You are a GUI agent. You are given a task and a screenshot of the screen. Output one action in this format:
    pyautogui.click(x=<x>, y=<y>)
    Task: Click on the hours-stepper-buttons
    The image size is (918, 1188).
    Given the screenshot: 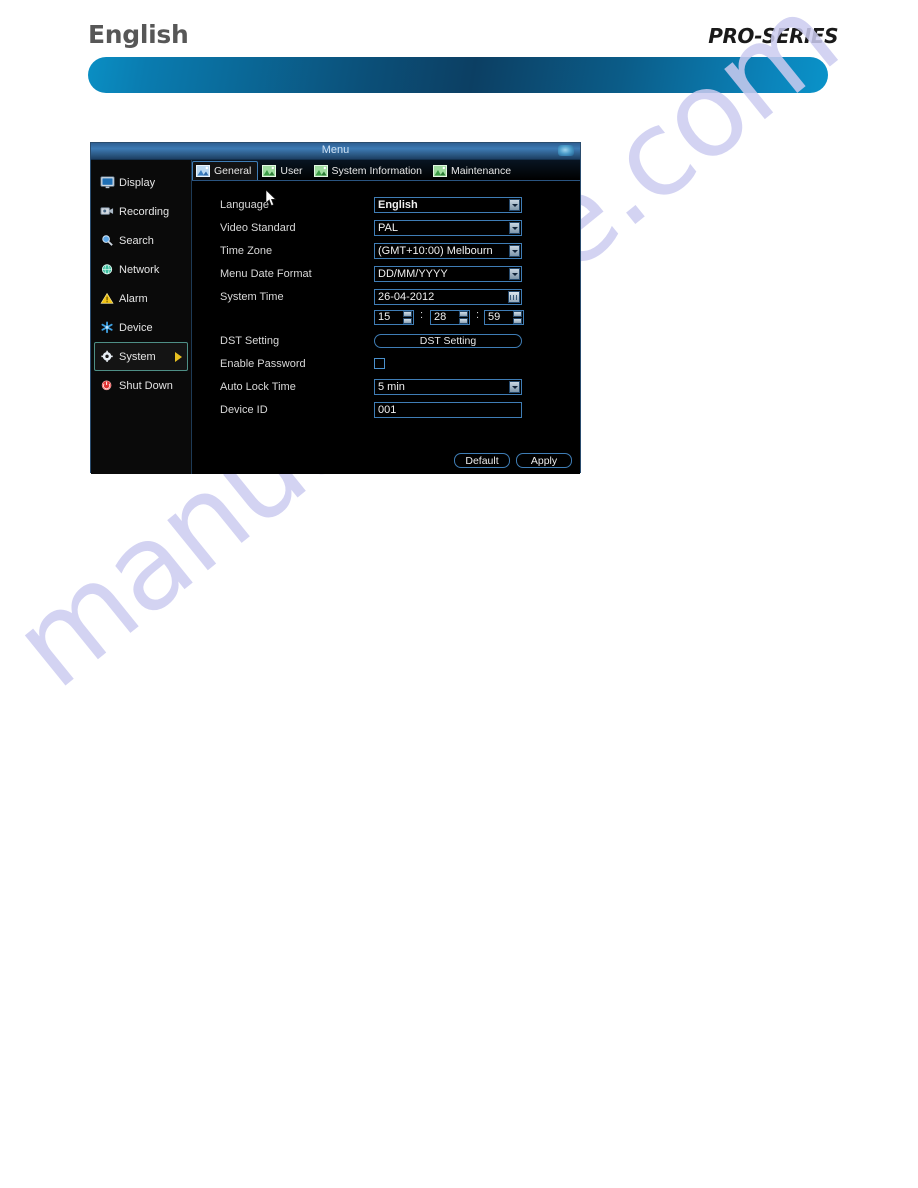 What is the action you would take?
    pyautogui.click(x=407, y=317)
    